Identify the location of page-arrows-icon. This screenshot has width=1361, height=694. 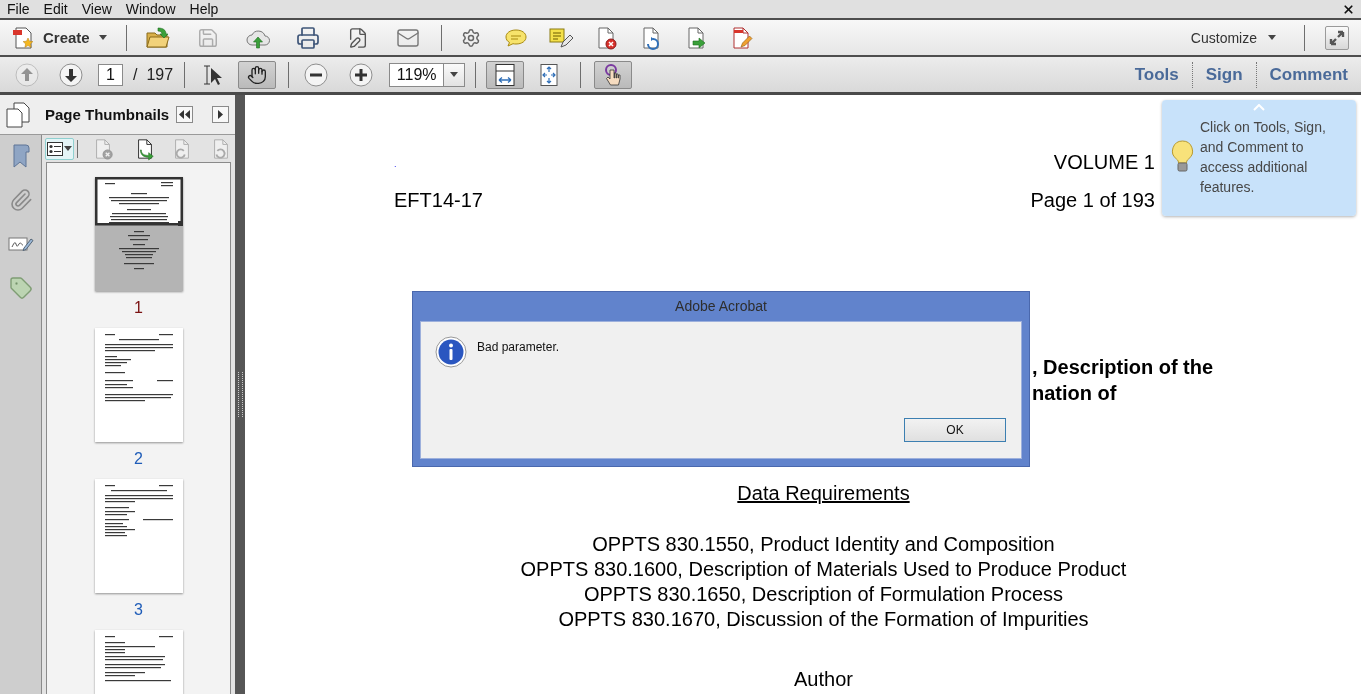
(549, 74).